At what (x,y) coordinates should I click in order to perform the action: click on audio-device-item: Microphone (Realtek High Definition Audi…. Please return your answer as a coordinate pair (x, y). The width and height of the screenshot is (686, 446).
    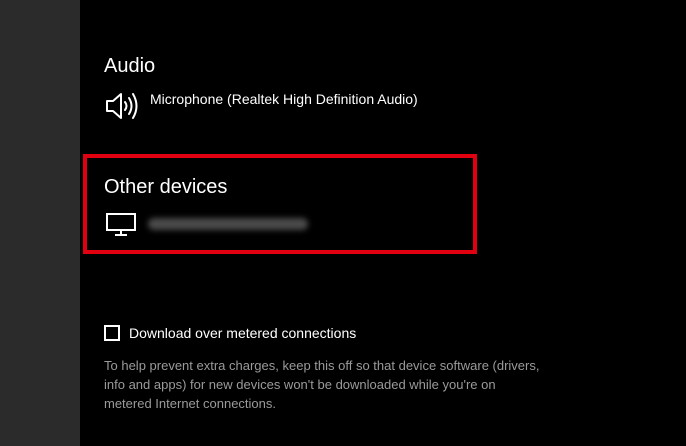
    Looking at the image, I should click on (261, 106).